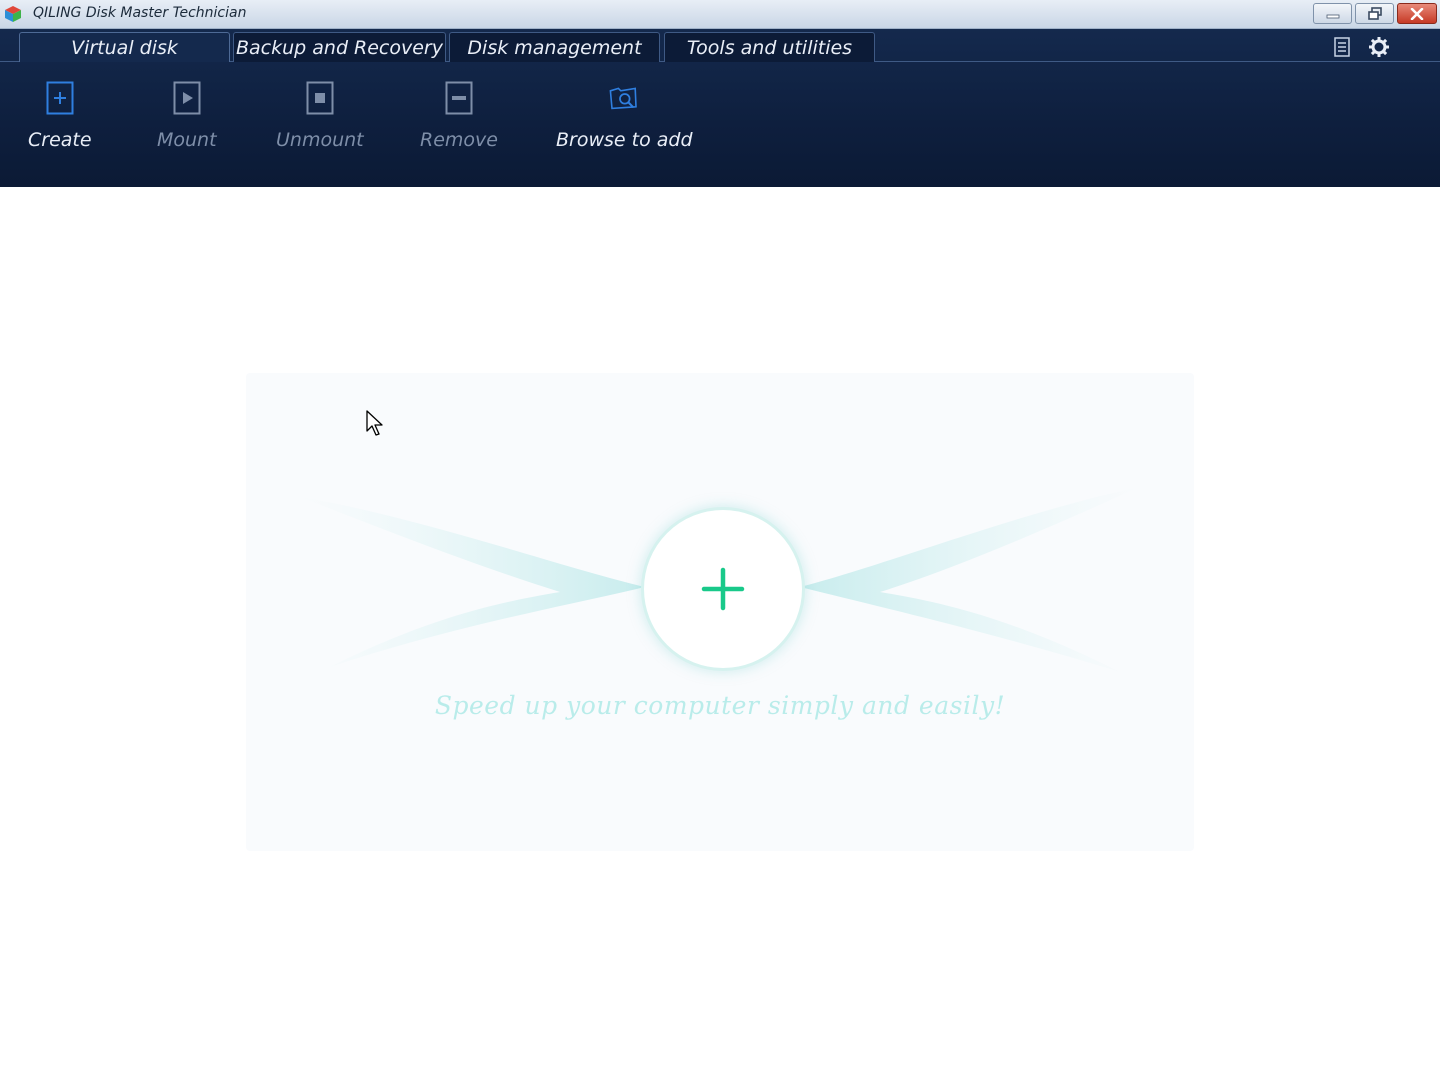 This screenshot has width=1440, height=1080. I want to click on remove-minus-icon, so click(459, 98).